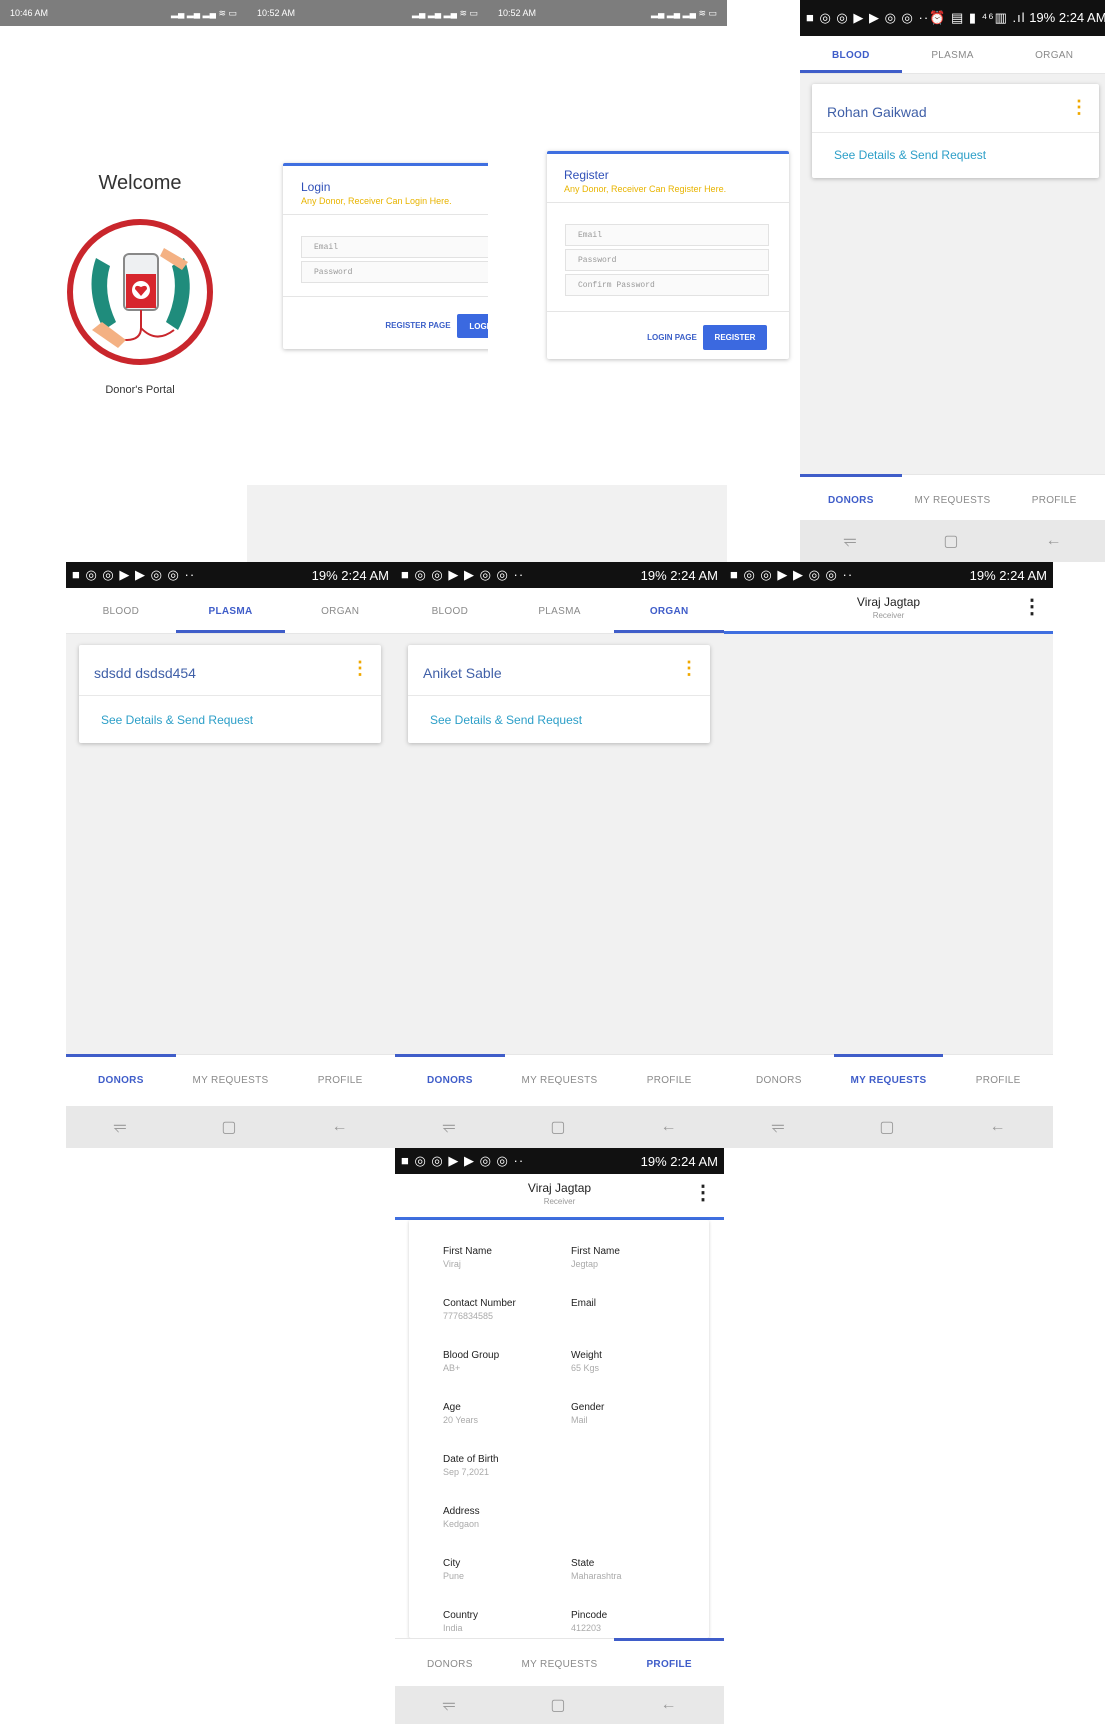 This screenshot has width=1105, height=1724. Describe the element at coordinates (888, 844) in the screenshot. I see `requests-list` at that location.